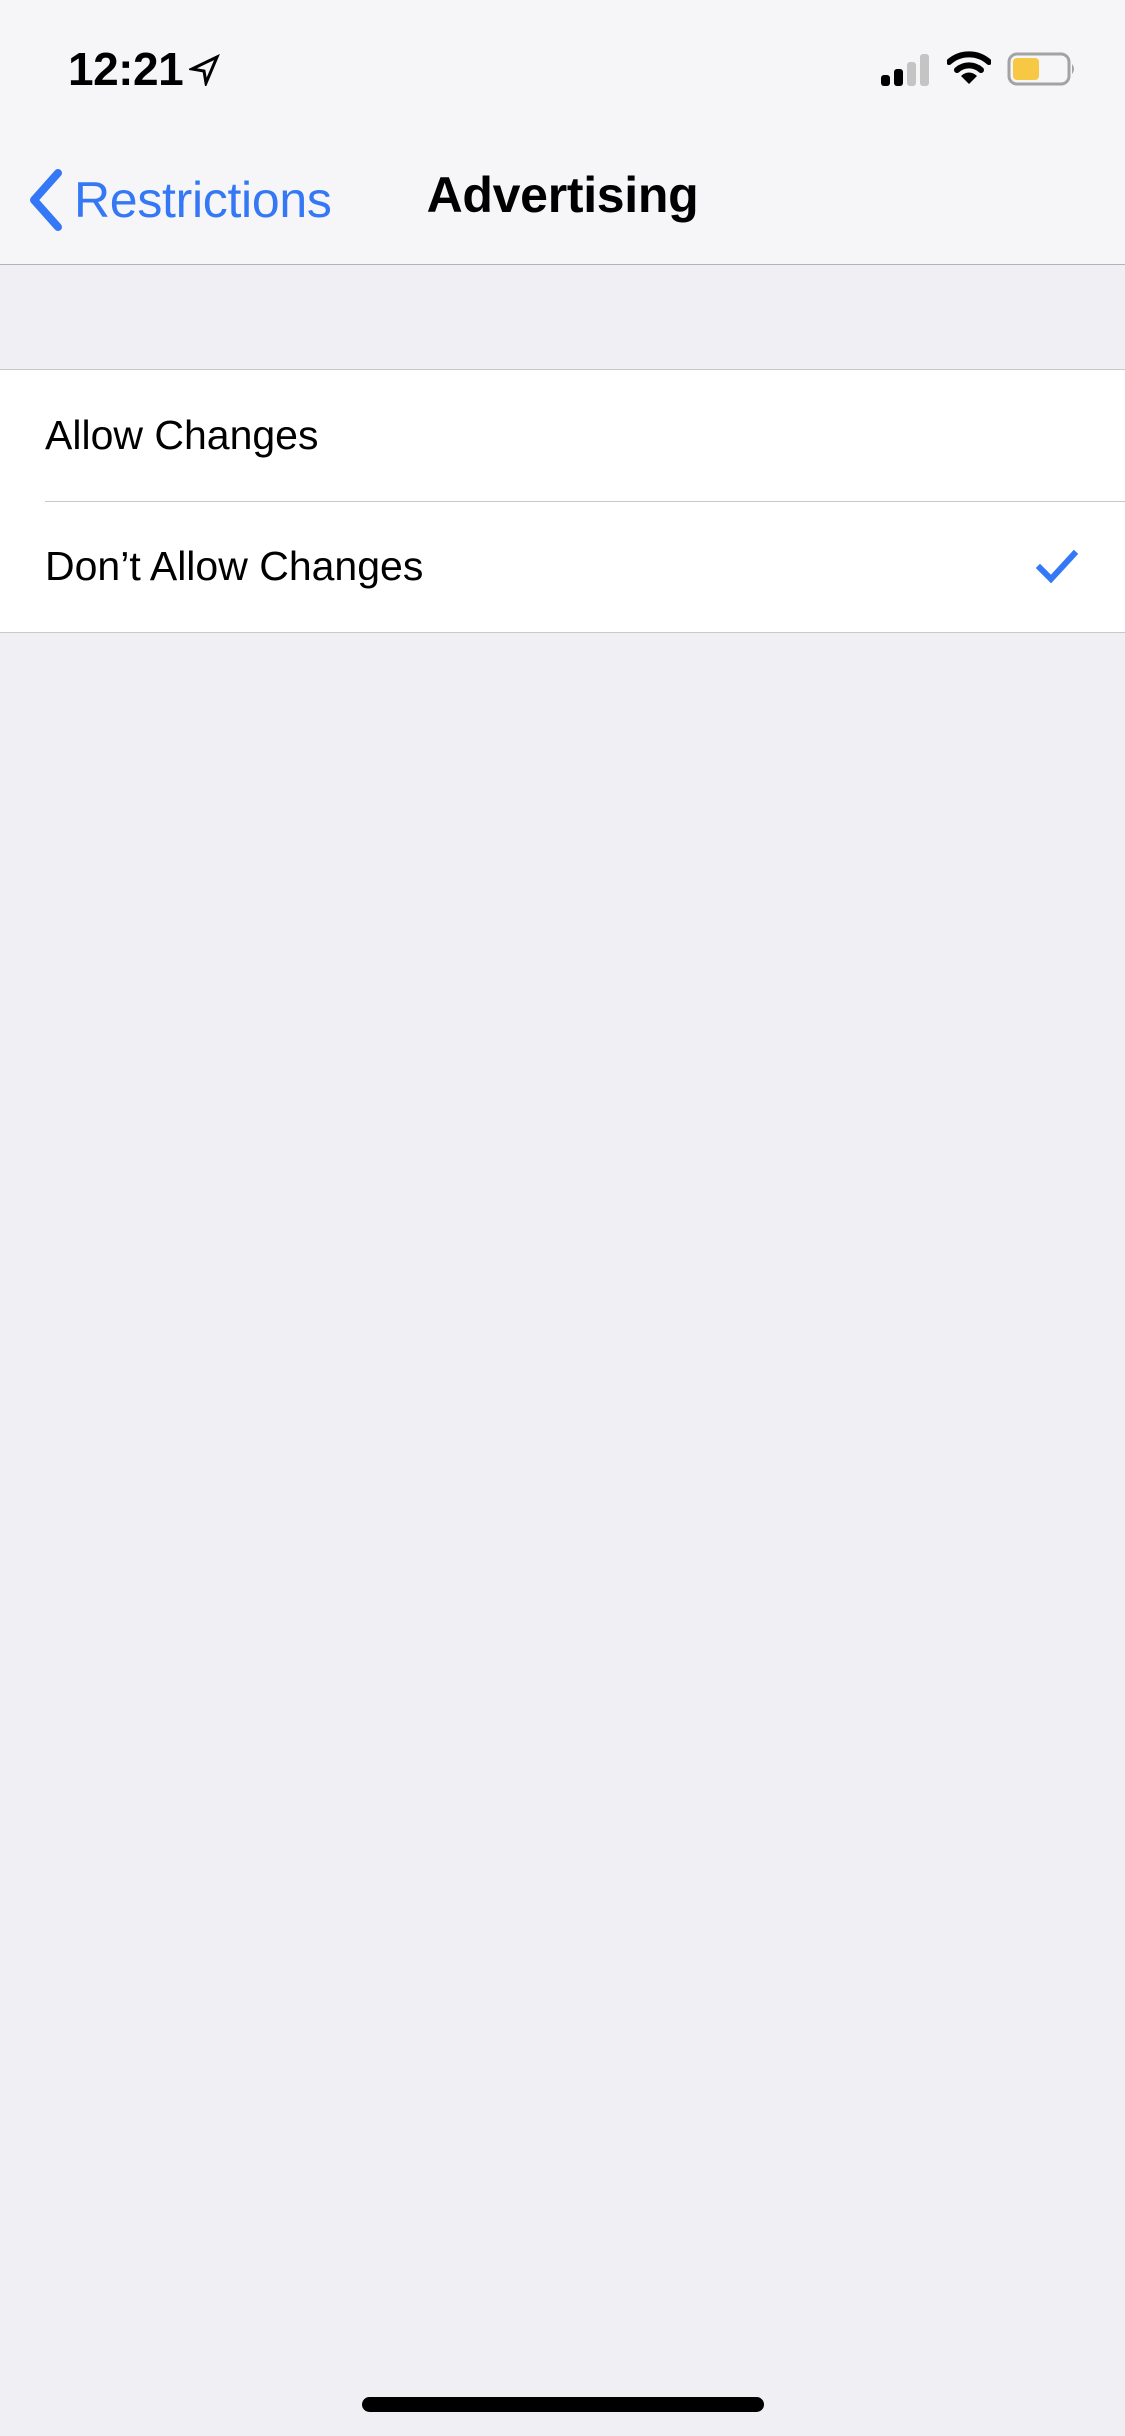 This screenshot has height=2436, width=1125. What do you see at coordinates (204, 70) in the screenshot?
I see `location-arrow-icon` at bounding box center [204, 70].